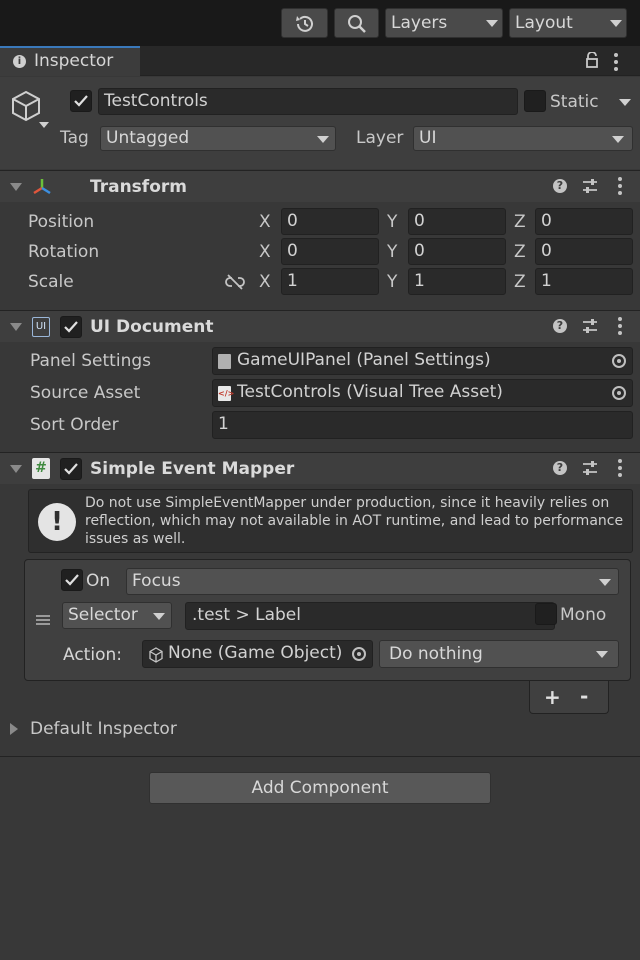 The height and width of the screenshot is (960, 640). I want to click on component-divider, so click(320, 756).